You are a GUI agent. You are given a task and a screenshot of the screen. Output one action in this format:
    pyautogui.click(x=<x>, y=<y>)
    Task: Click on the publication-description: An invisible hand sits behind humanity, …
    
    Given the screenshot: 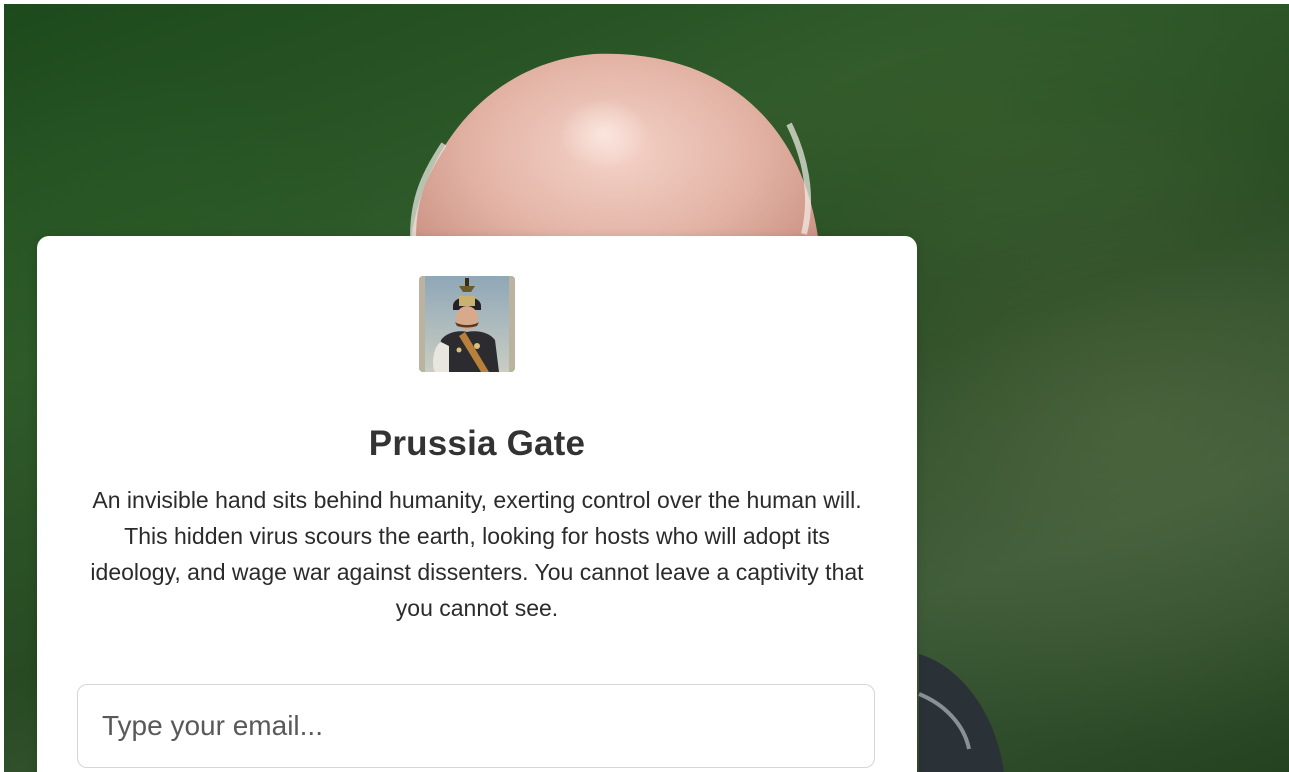 What is the action you would take?
    pyautogui.click(x=477, y=554)
    